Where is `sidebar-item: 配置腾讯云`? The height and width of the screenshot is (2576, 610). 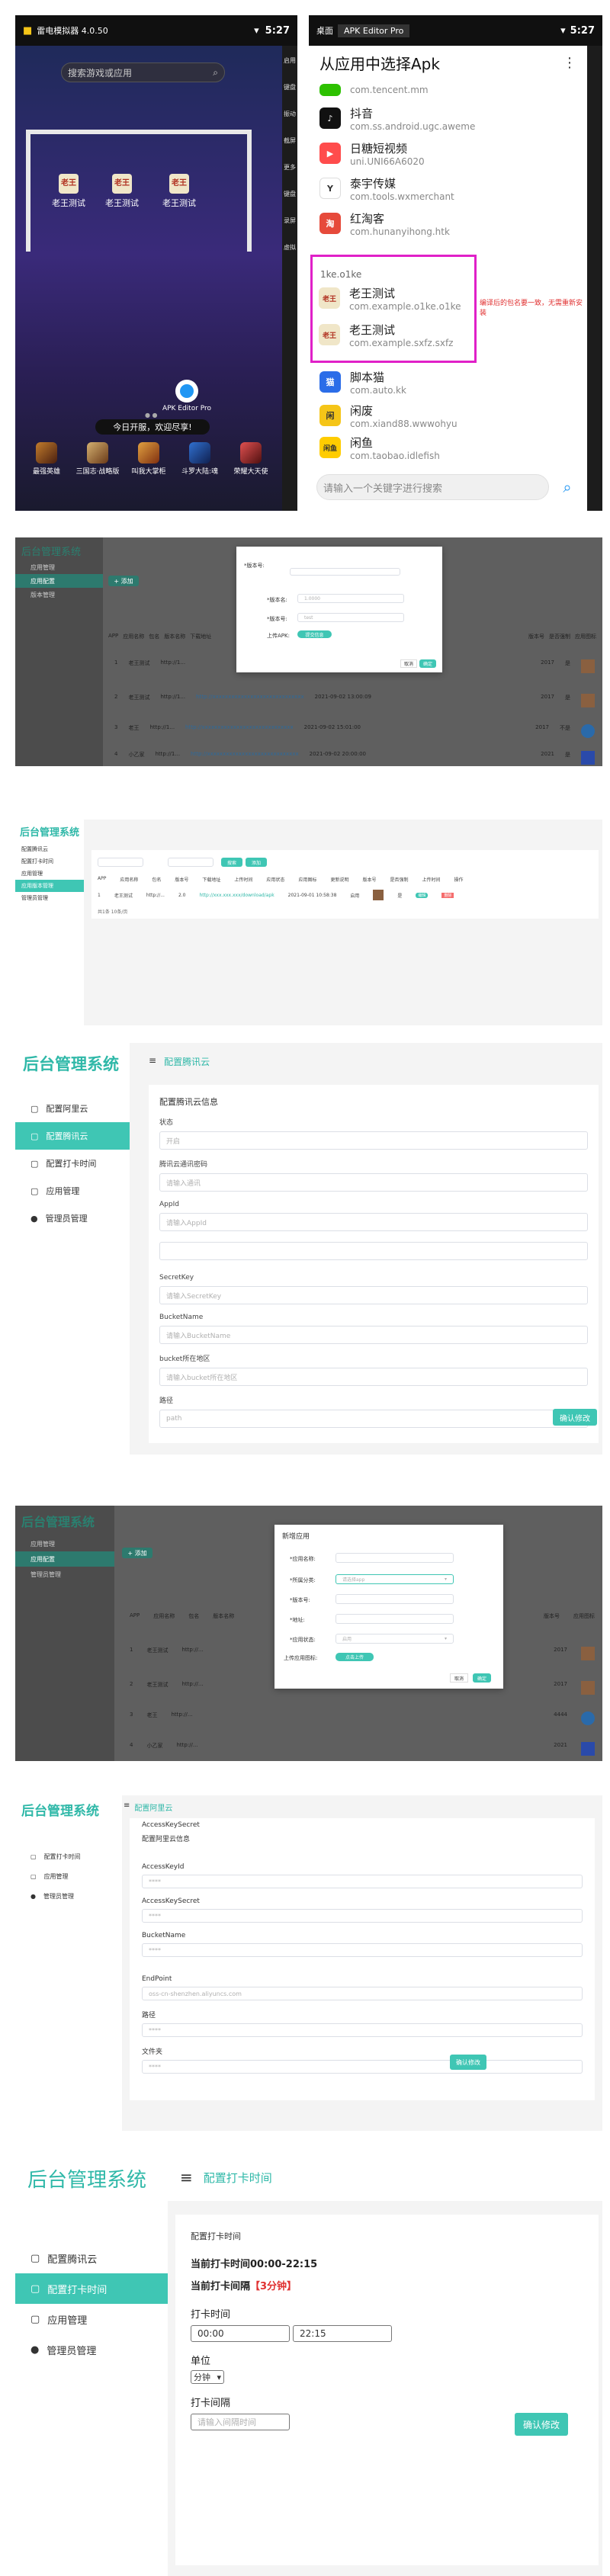 sidebar-item: 配置腾讯云 is located at coordinates (49, 849).